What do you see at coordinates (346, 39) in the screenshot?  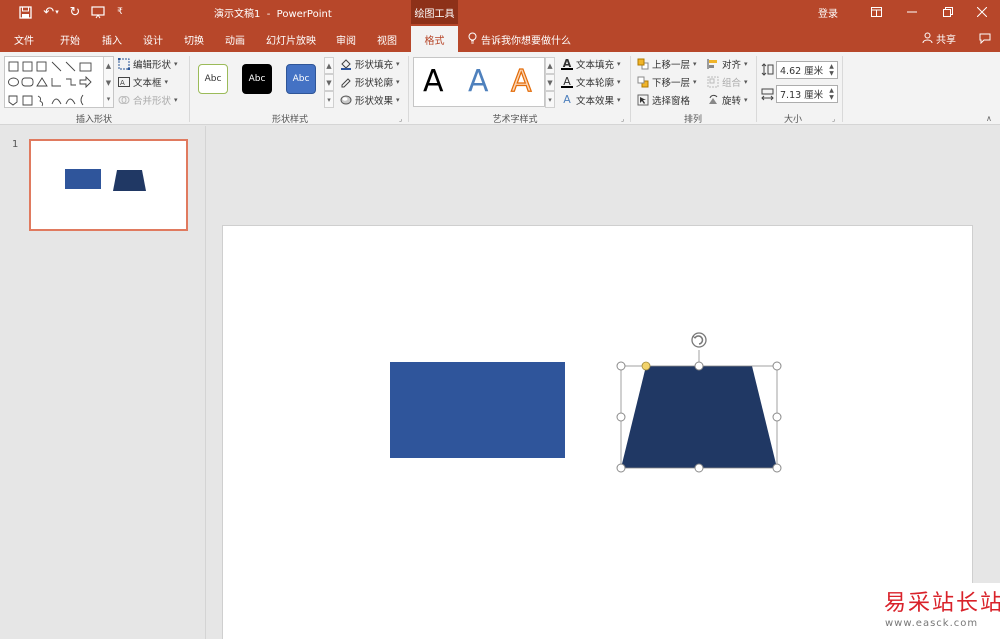 I see `tab-review: 审阅` at bounding box center [346, 39].